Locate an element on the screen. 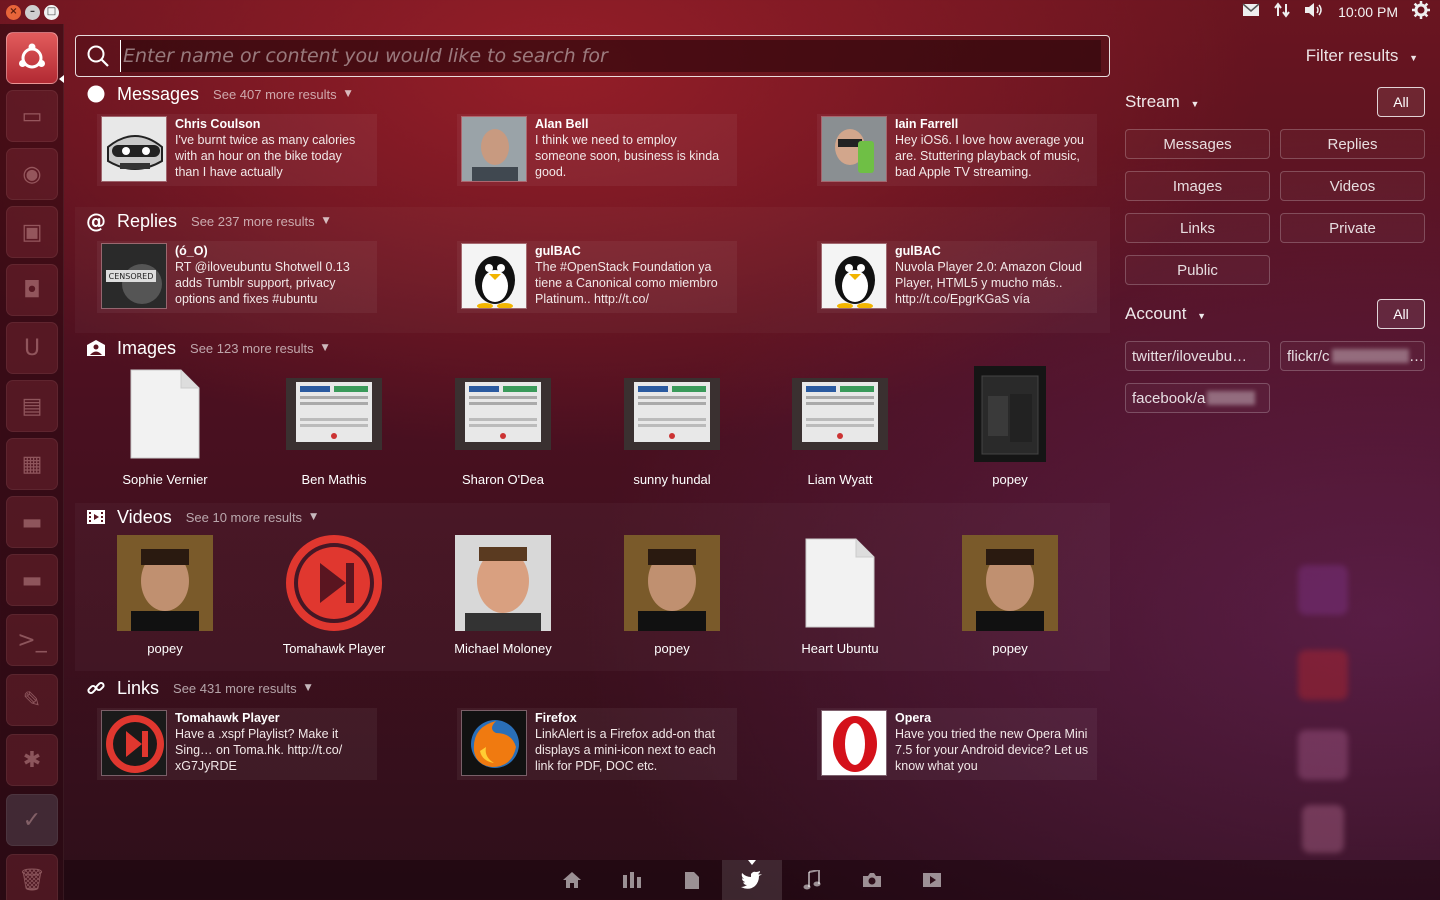 The width and height of the screenshot is (1440, 900). images-more-link: See 123 more results is located at coordinates (252, 348).